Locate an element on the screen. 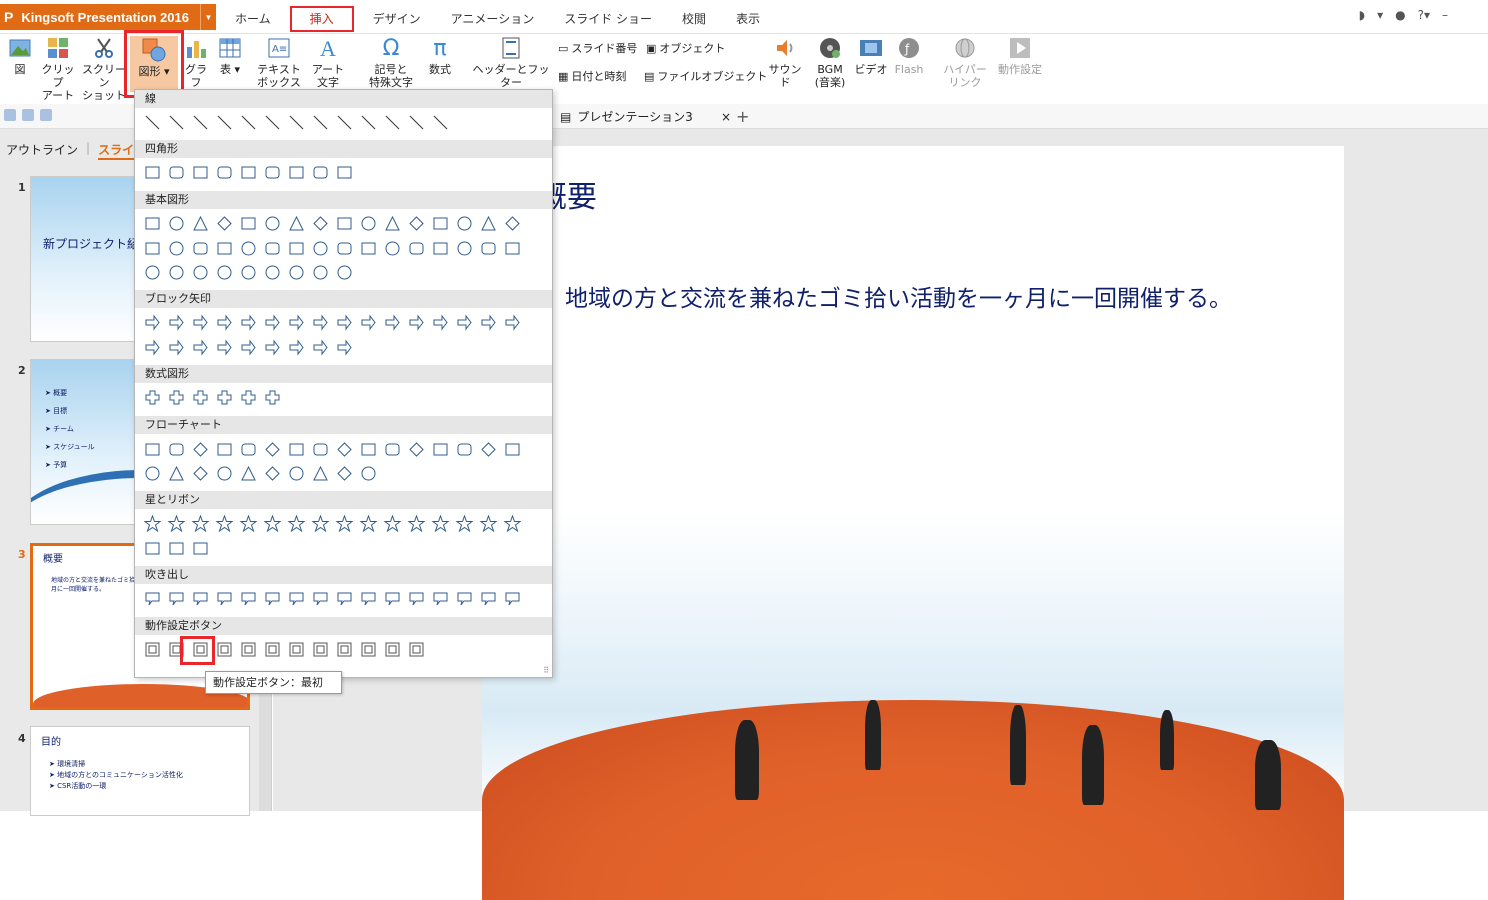  slide-body-text: 地域の方と交流を兼ねたゴミ拾い活動を一ヶ月に一回開催する。 is located at coordinates (930, 299).